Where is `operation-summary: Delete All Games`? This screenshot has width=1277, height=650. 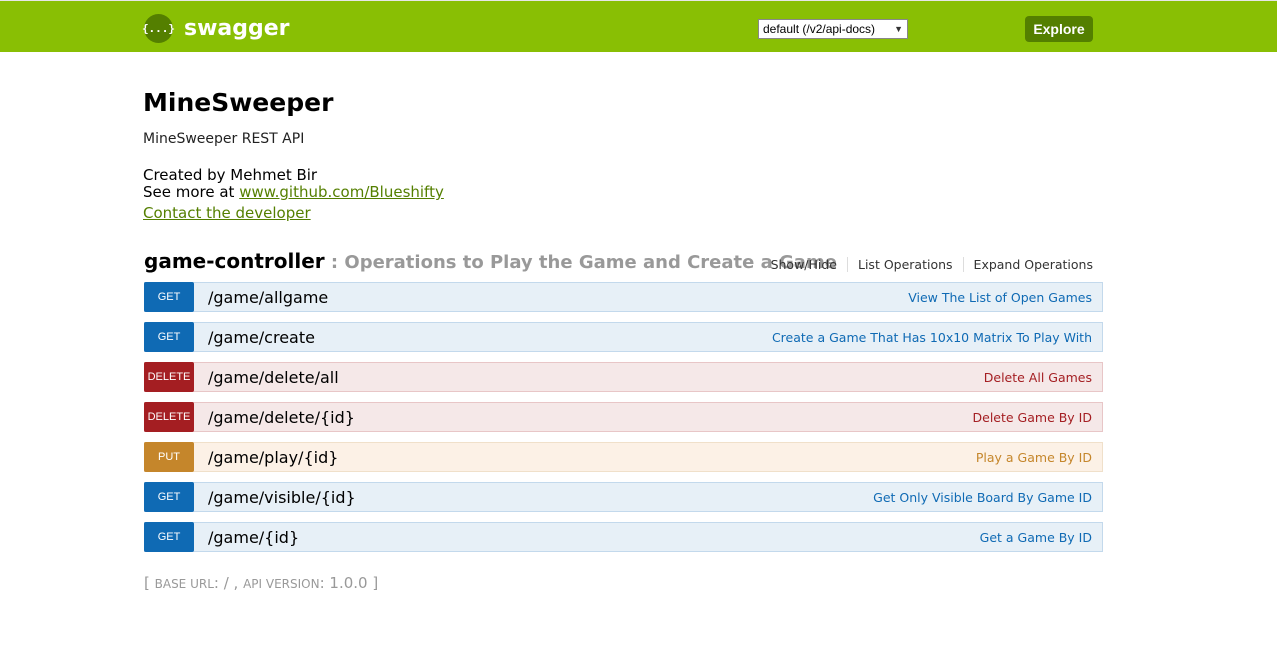 operation-summary: Delete All Games is located at coordinates (1038, 377).